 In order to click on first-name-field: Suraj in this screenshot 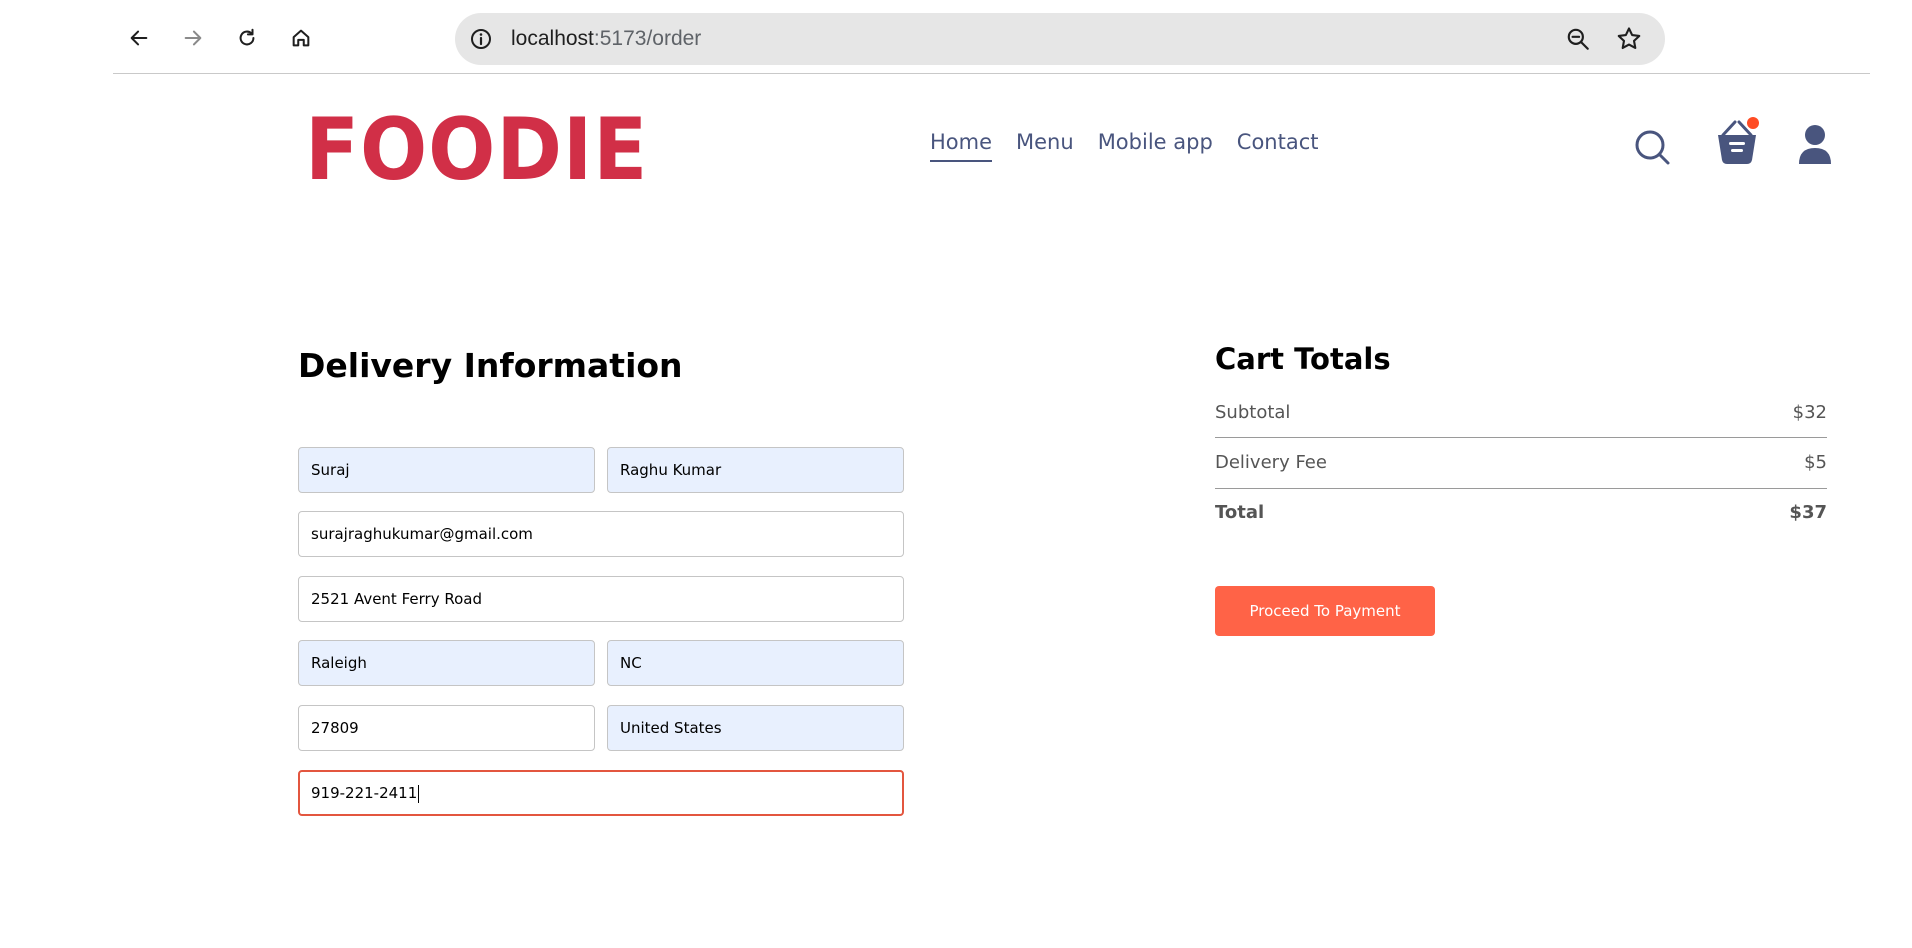, I will do `click(446, 470)`.